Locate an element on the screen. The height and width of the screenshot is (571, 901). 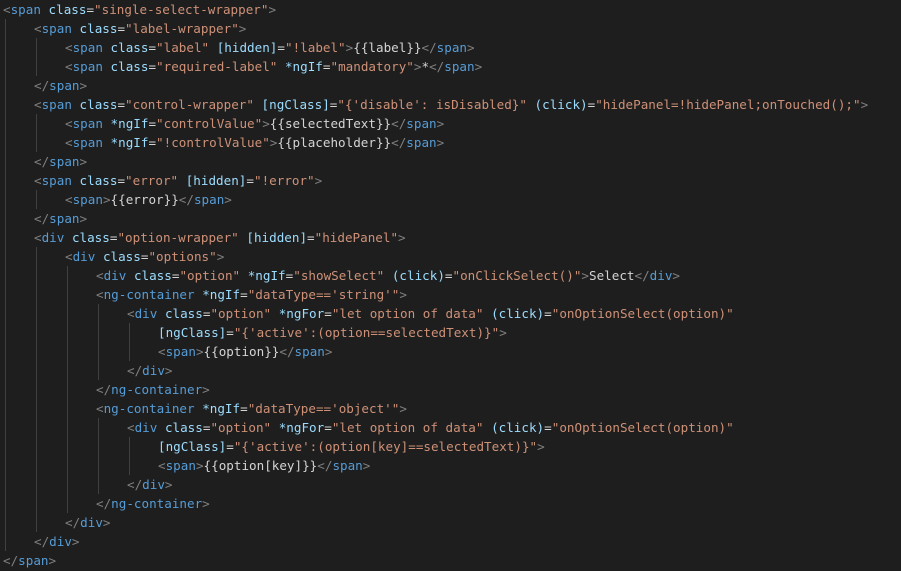
code-token-attr: *ngIf is located at coordinates (303, 66).